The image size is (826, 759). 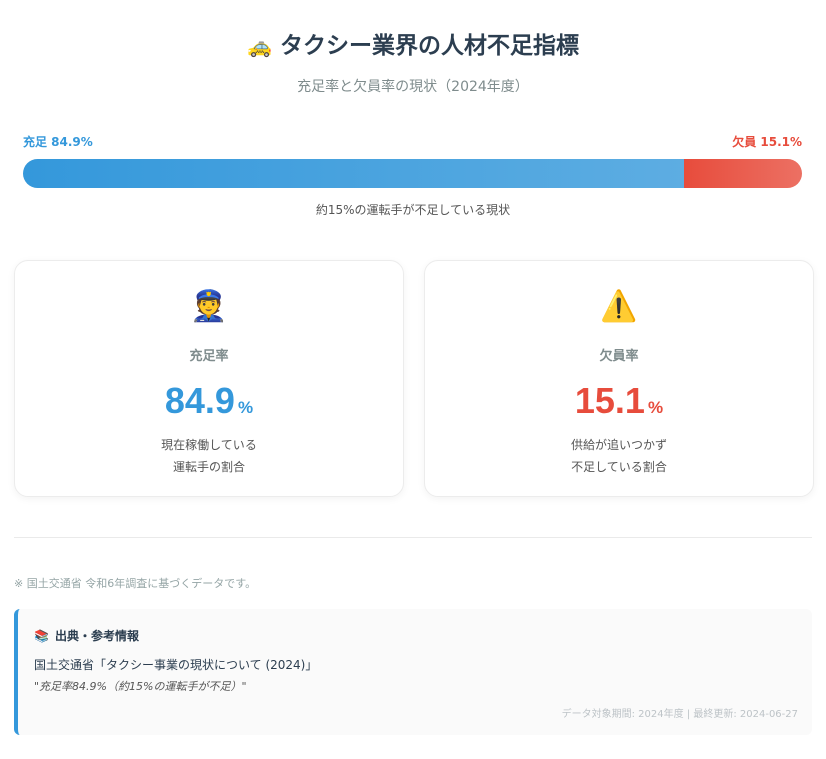 I want to click on divider, so click(x=413, y=537).